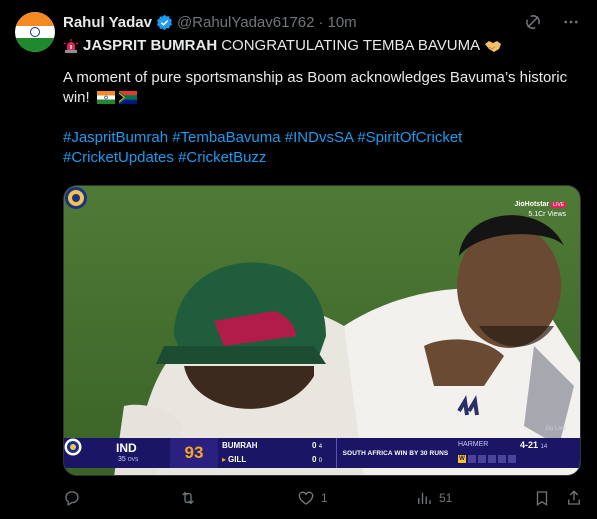  What do you see at coordinates (424, 498) in the screenshot?
I see `views-icon` at bounding box center [424, 498].